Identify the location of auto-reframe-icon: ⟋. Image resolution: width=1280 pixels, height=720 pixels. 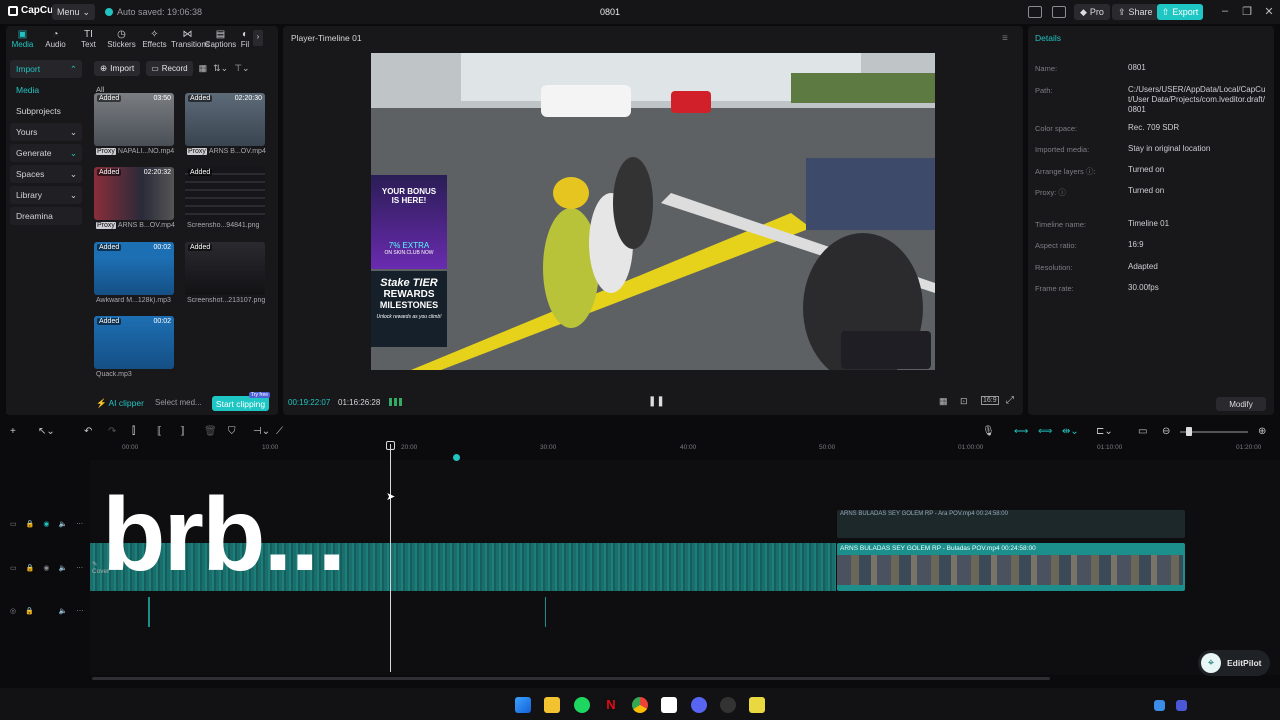
(279, 431).